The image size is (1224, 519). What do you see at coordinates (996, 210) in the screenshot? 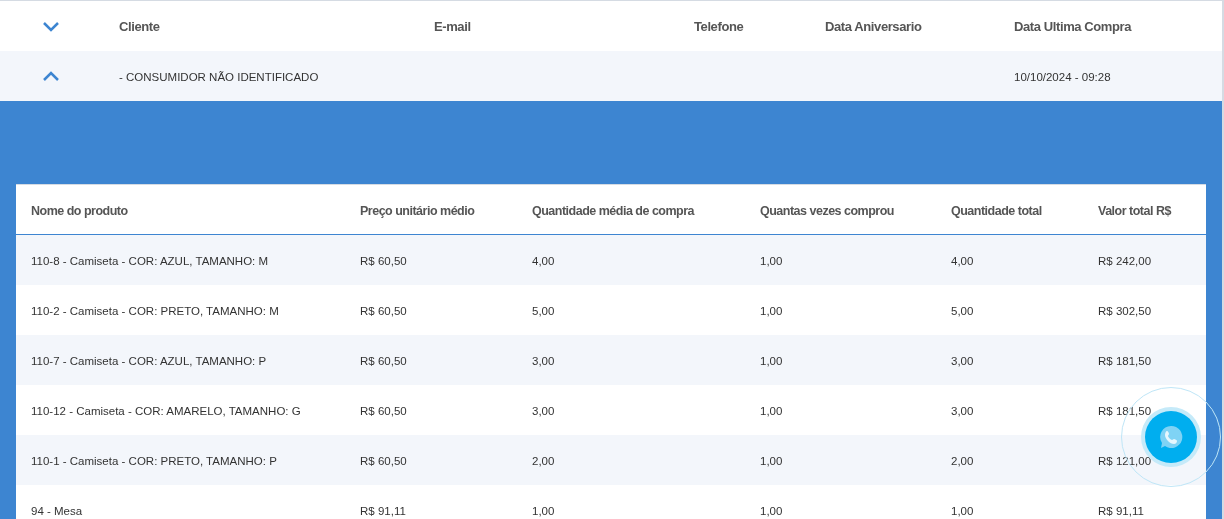
I see `column-header: Quantidade total` at bounding box center [996, 210].